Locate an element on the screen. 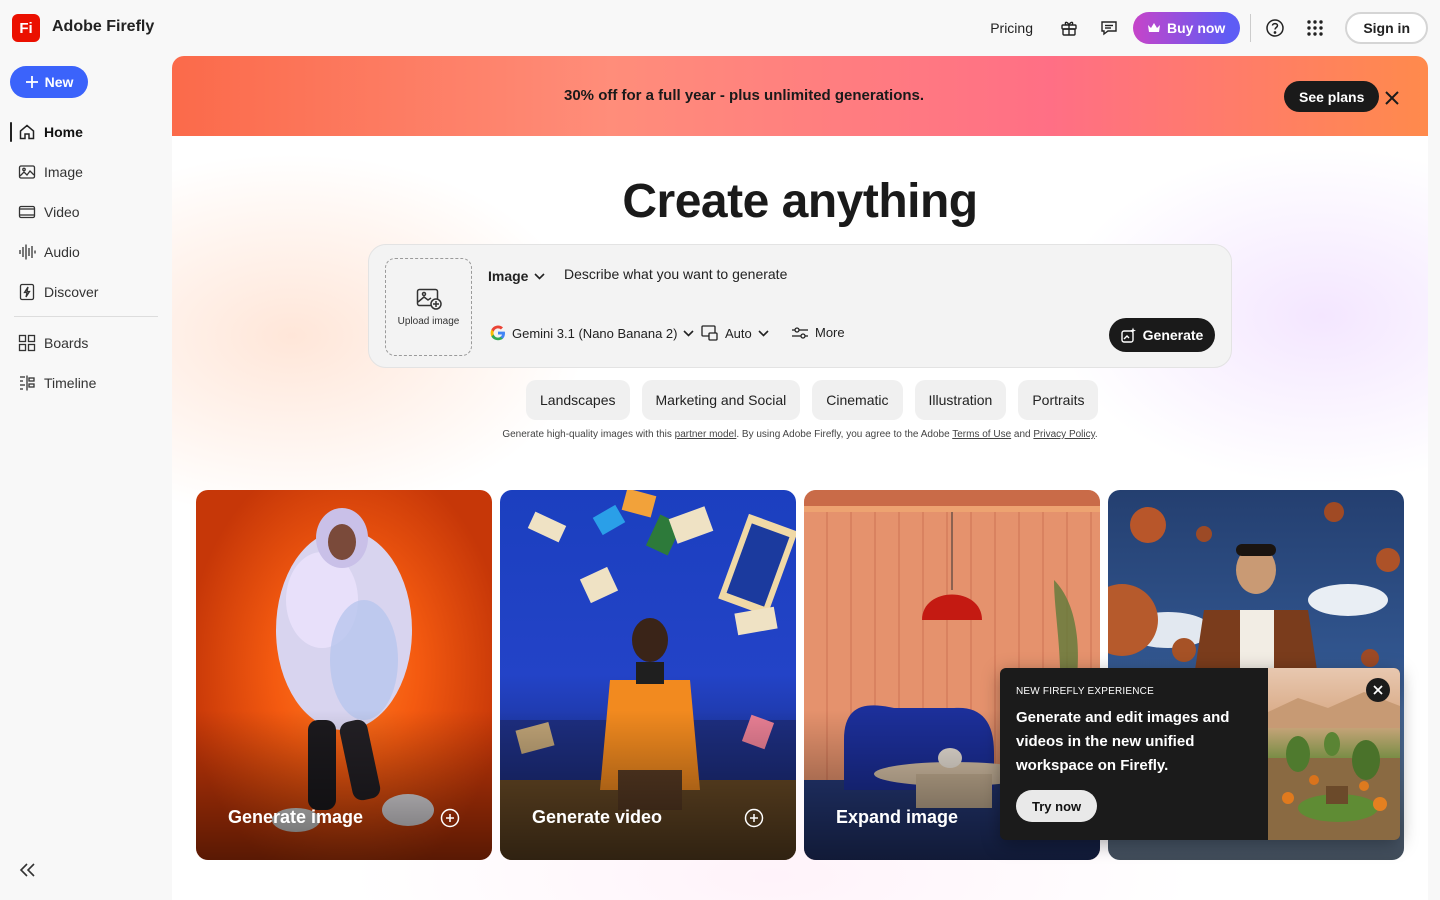 This screenshot has width=1440, height=900. sidebar-item-label: Audio is located at coordinates (62, 252).